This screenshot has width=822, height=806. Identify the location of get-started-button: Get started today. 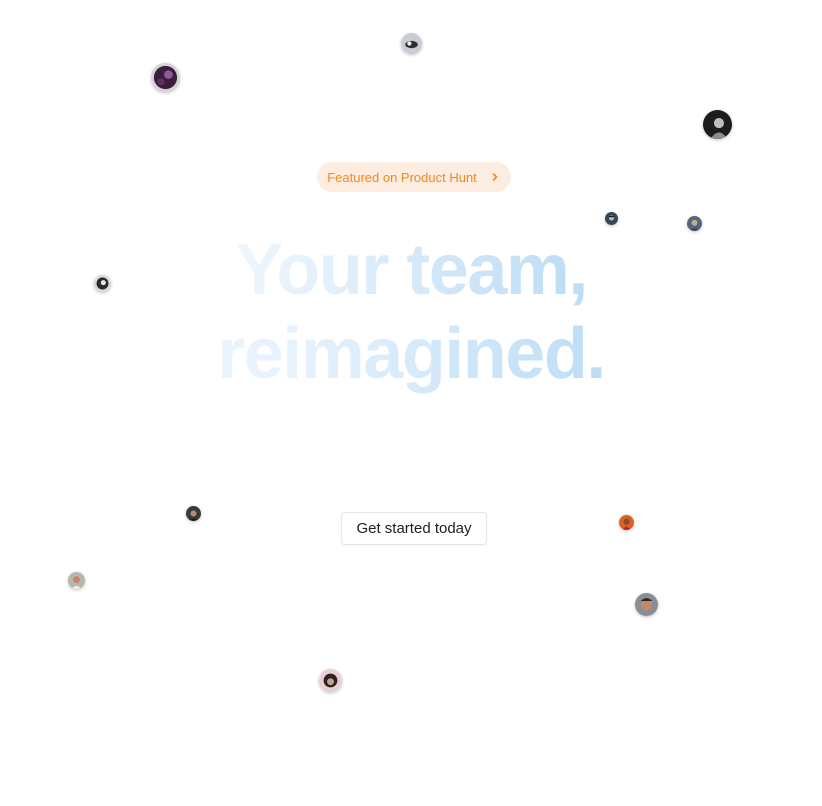
(414, 528).